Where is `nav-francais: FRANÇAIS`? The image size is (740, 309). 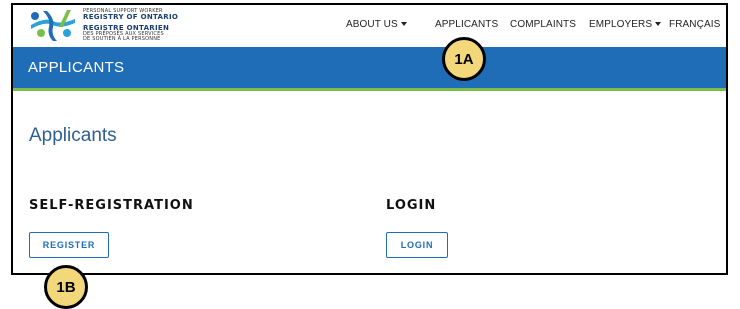
nav-francais: FRANÇAIS is located at coordinates (694, 24).